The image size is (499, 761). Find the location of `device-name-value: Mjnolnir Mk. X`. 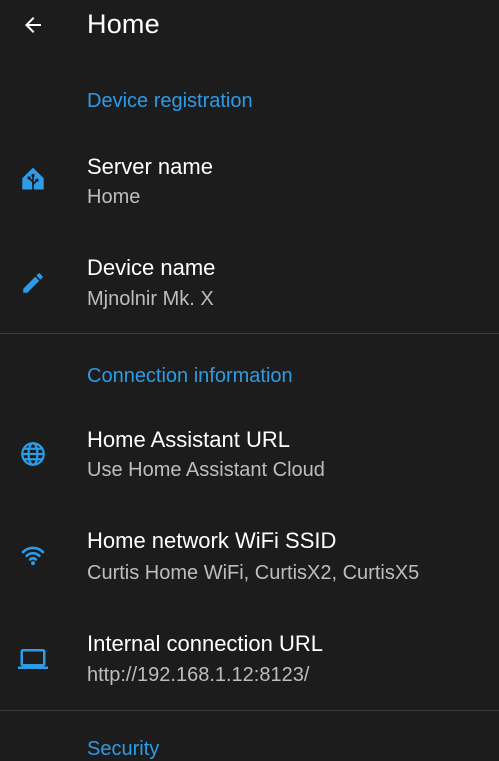

device-name-value: Mjnolnir Mk. X is located at coordinates (150, 299).